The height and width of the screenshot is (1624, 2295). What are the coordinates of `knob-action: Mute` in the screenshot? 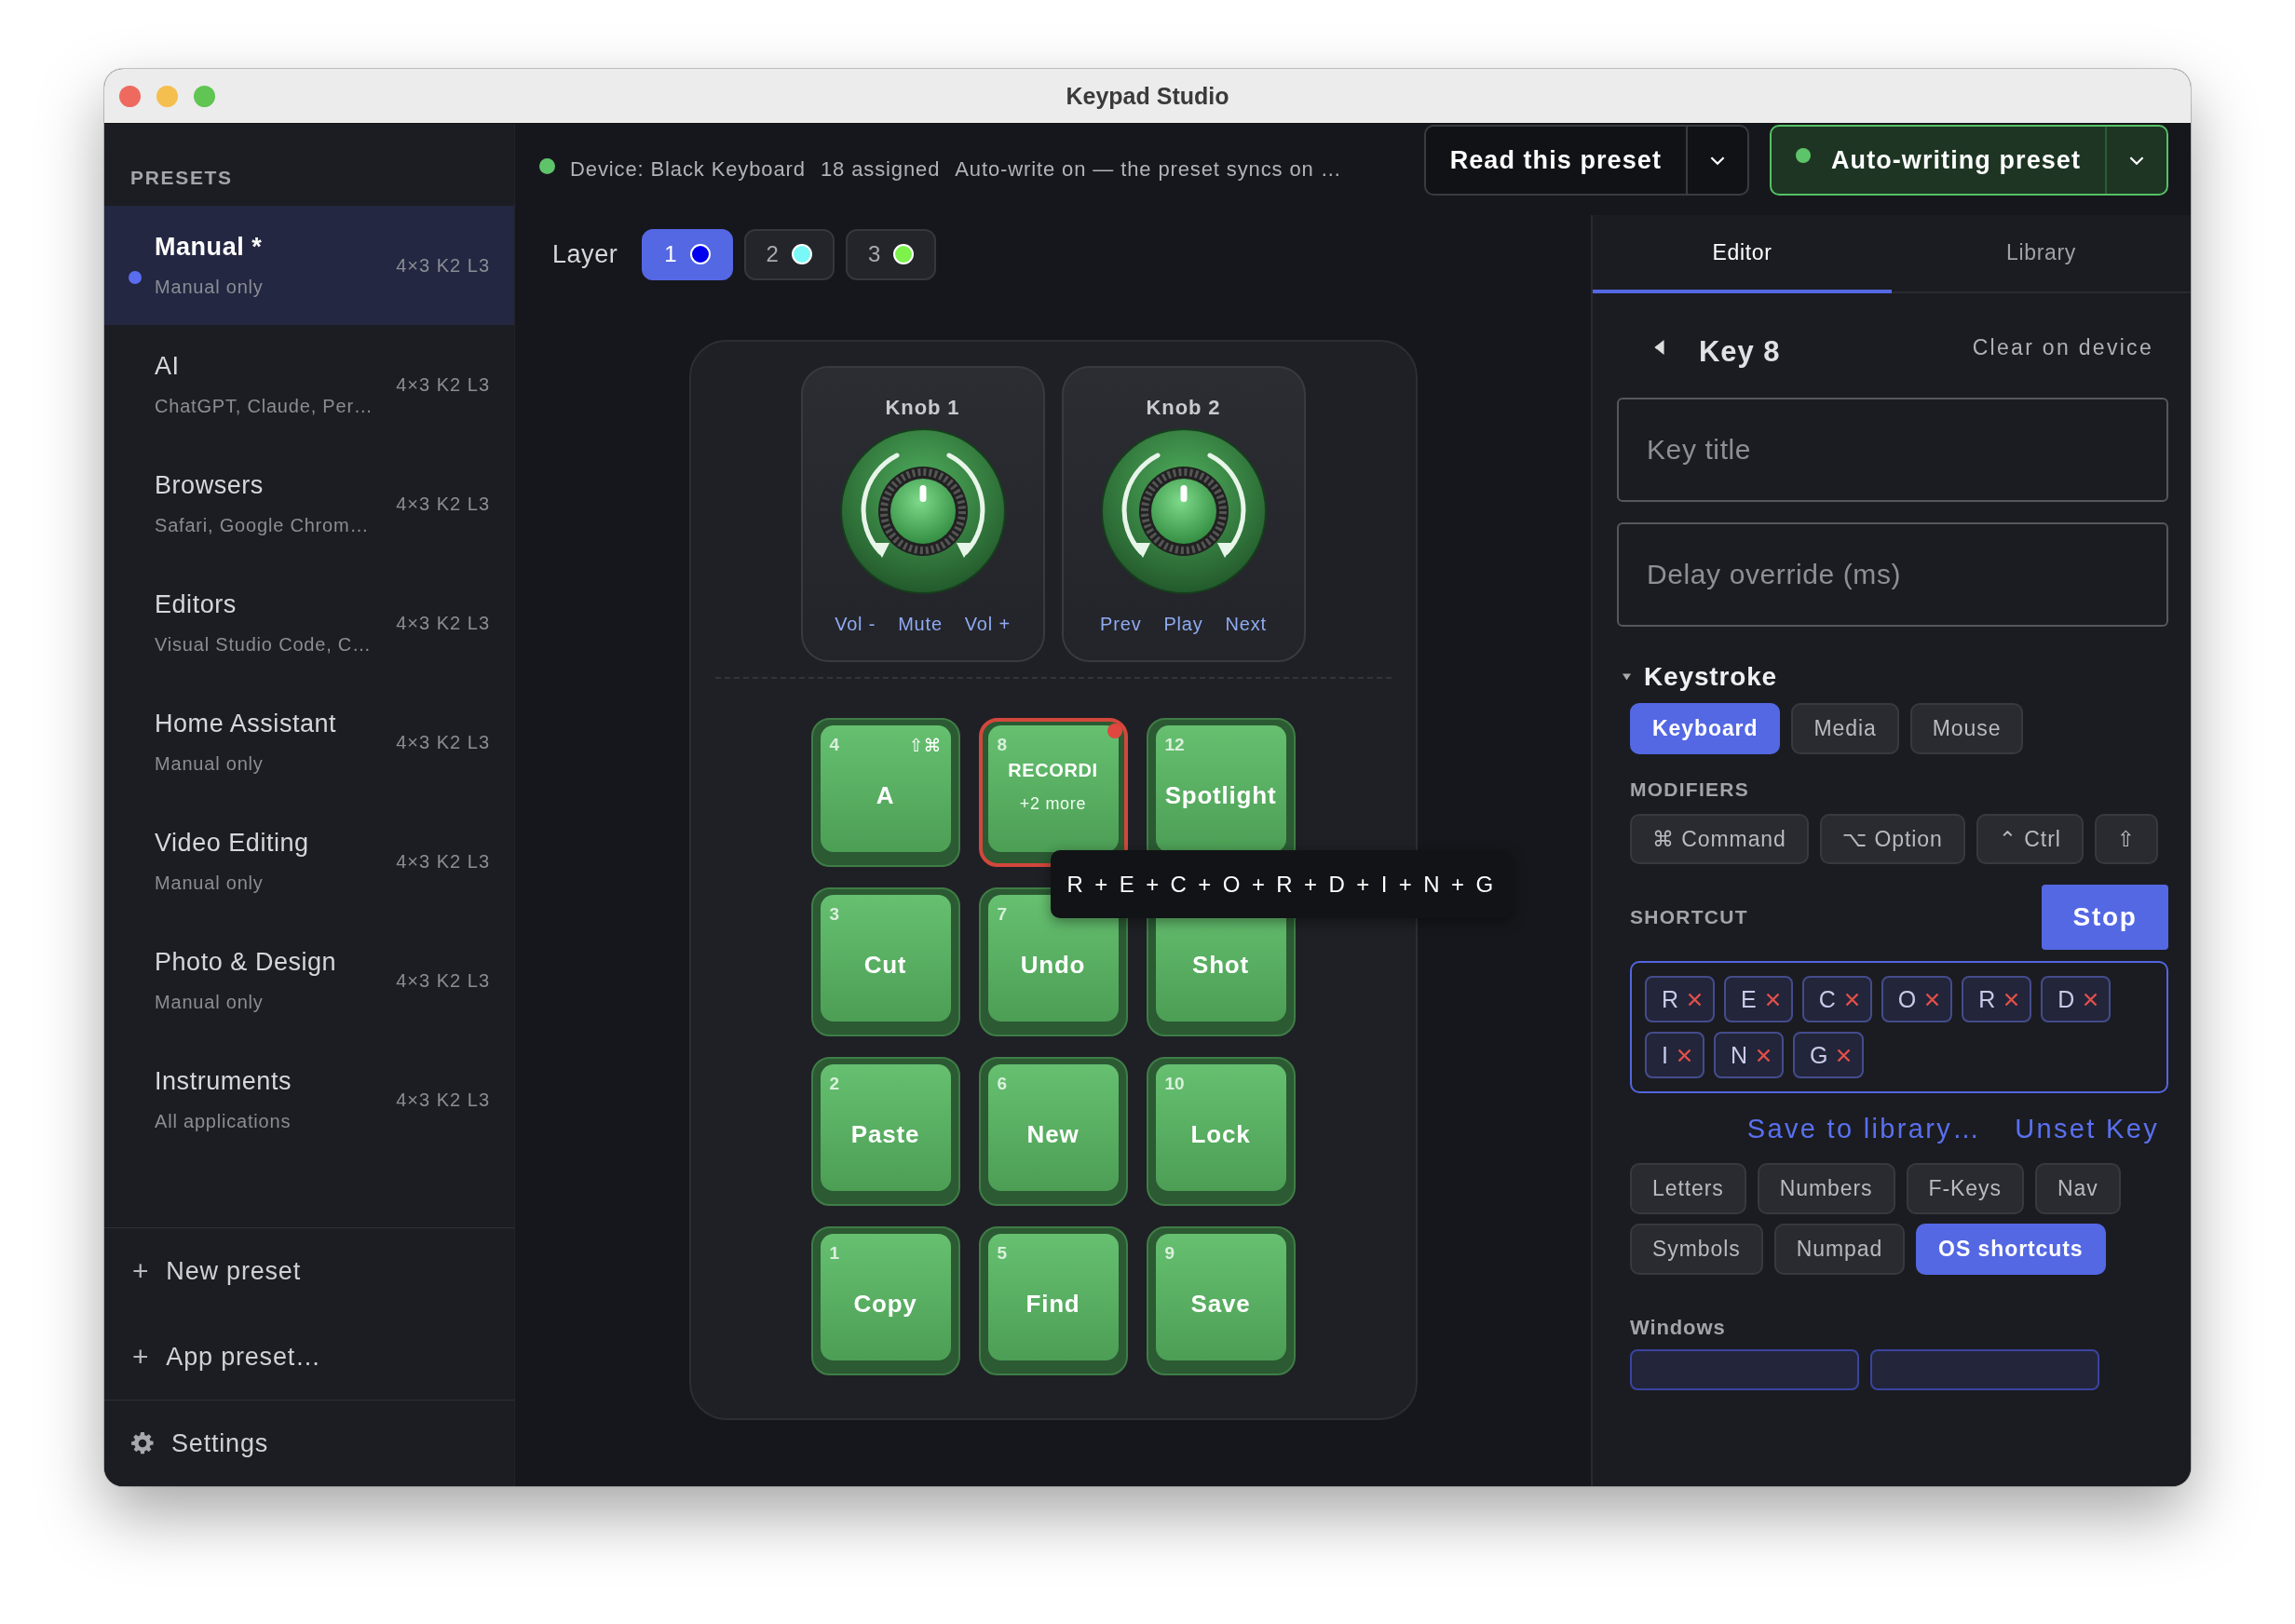 It's located at (920, 624).